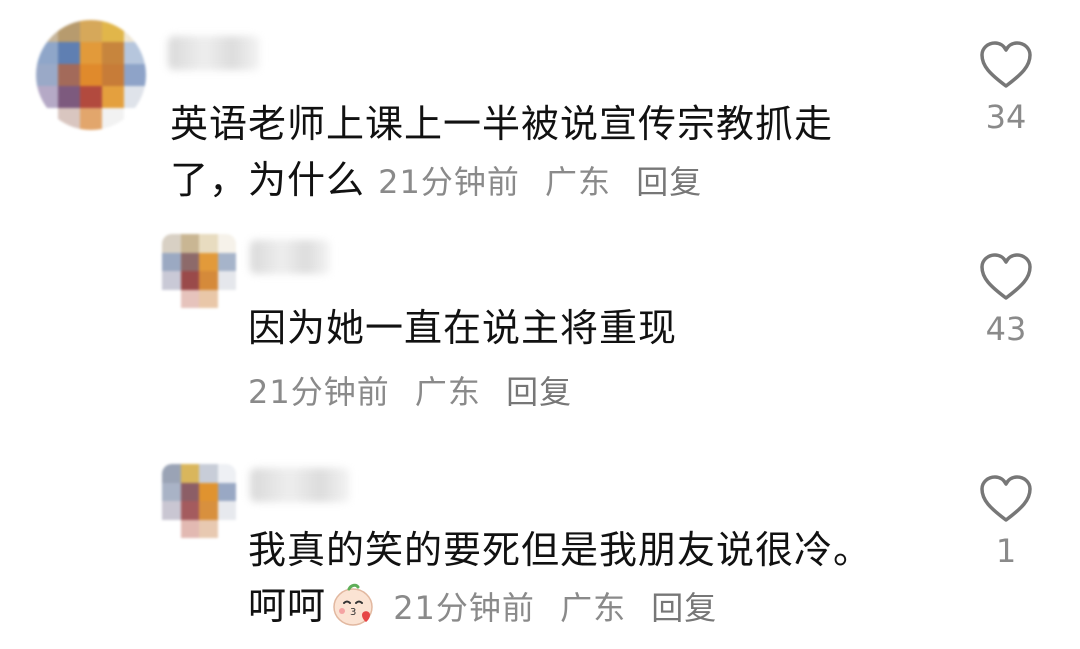  I want to click on like-button: 43, so click(1006, 300).